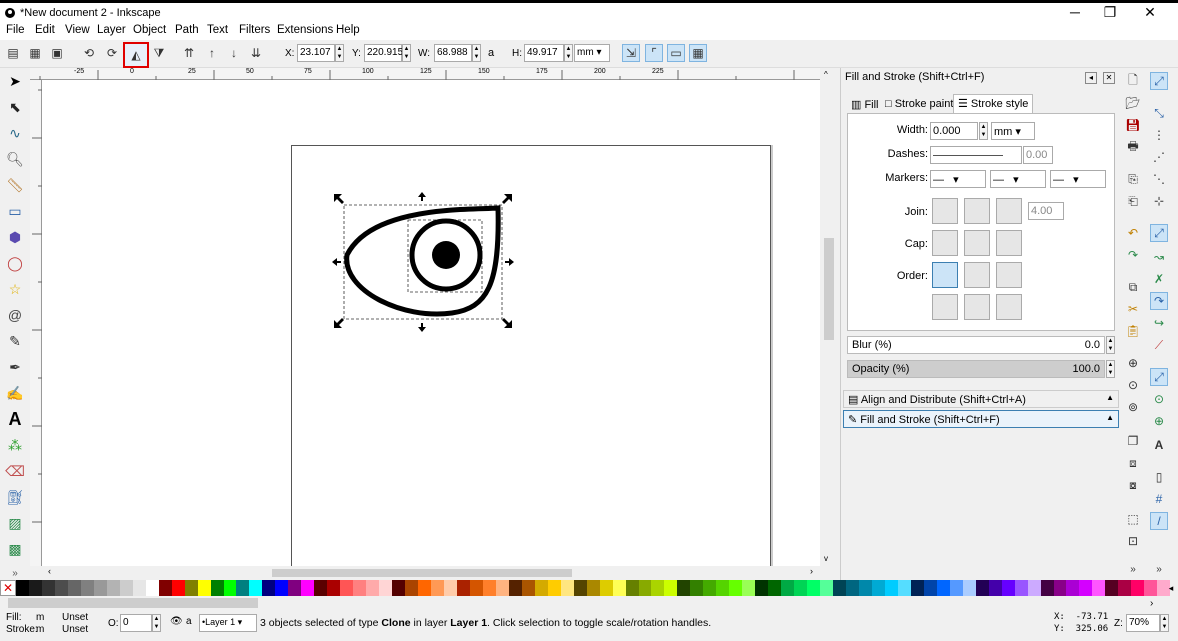 The image size is (1178, 641). I want to click on align-distribute-dock-tab: ▤ Align and Distribute (Shift+Ctrl+A) ▲, so click(981, 399).